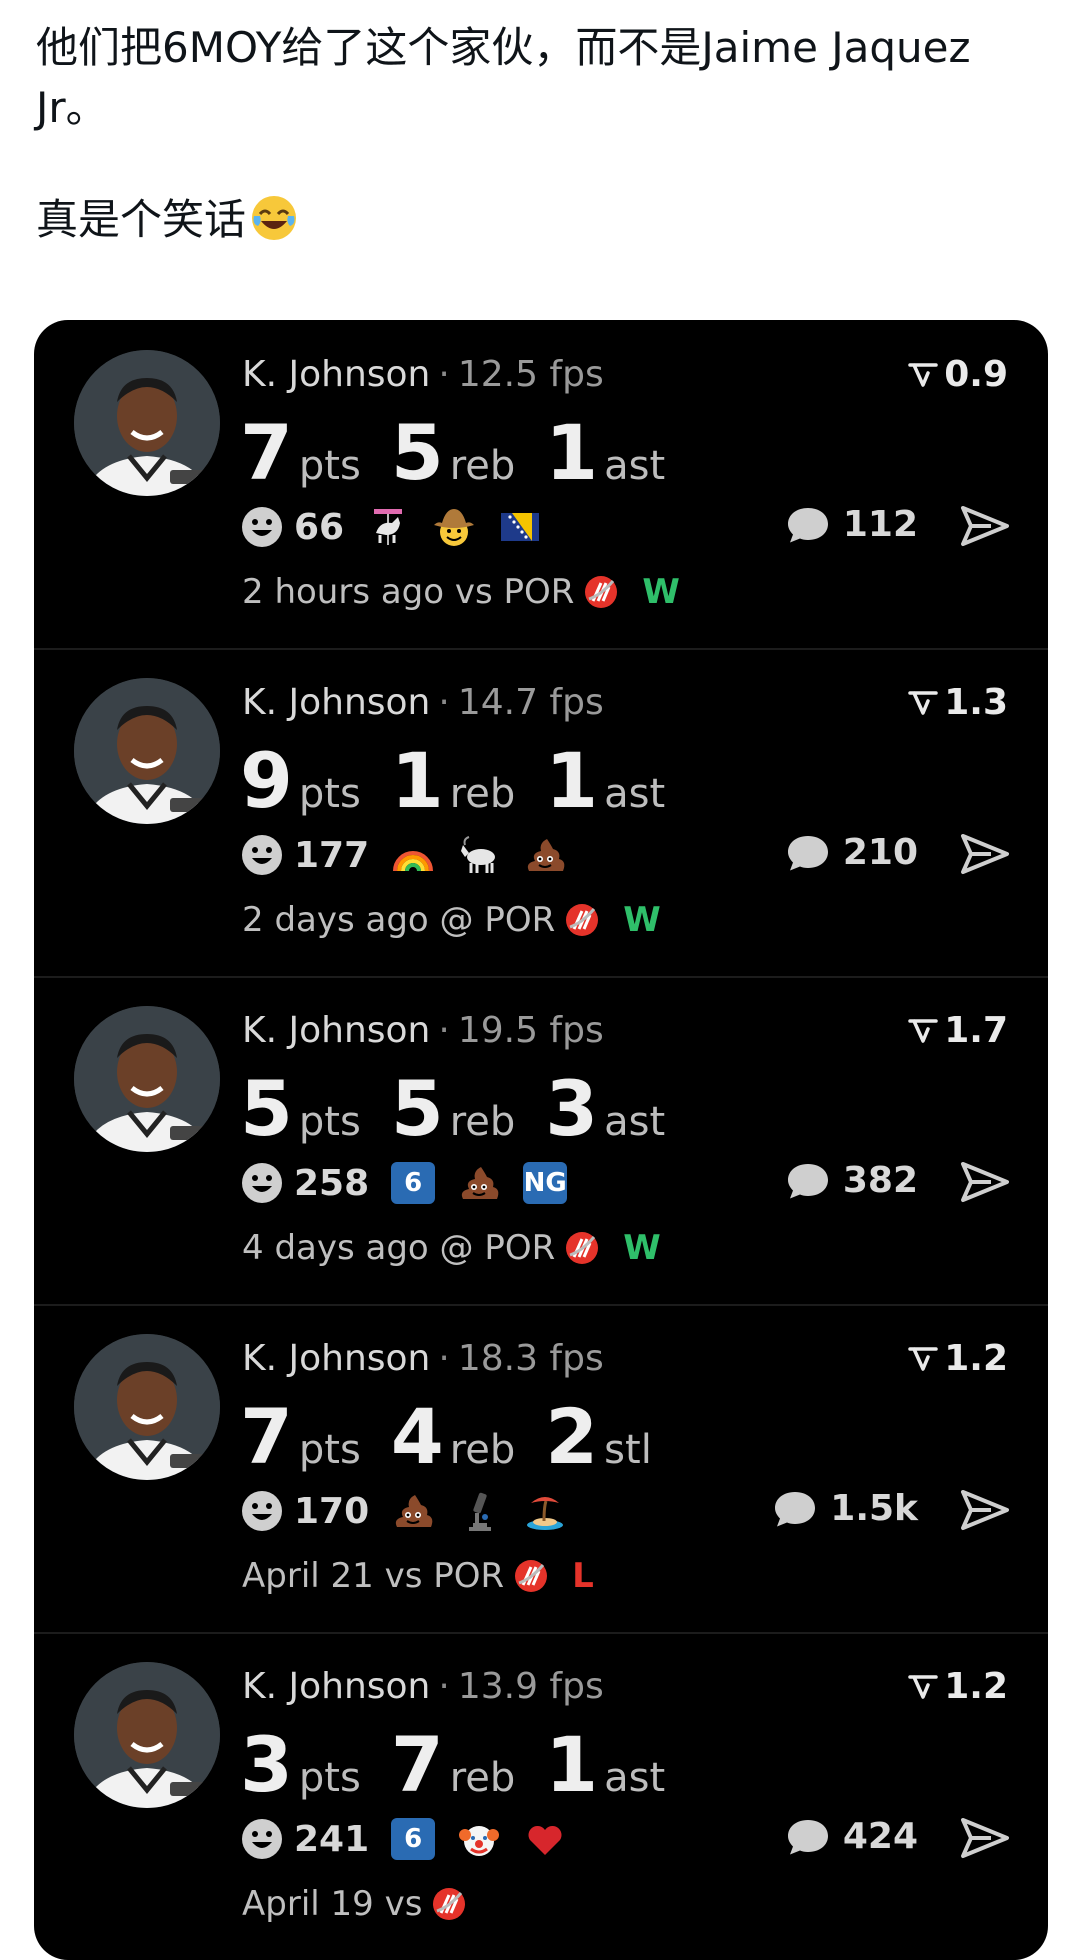  I want to click on goat-icon, so click(479, 855).